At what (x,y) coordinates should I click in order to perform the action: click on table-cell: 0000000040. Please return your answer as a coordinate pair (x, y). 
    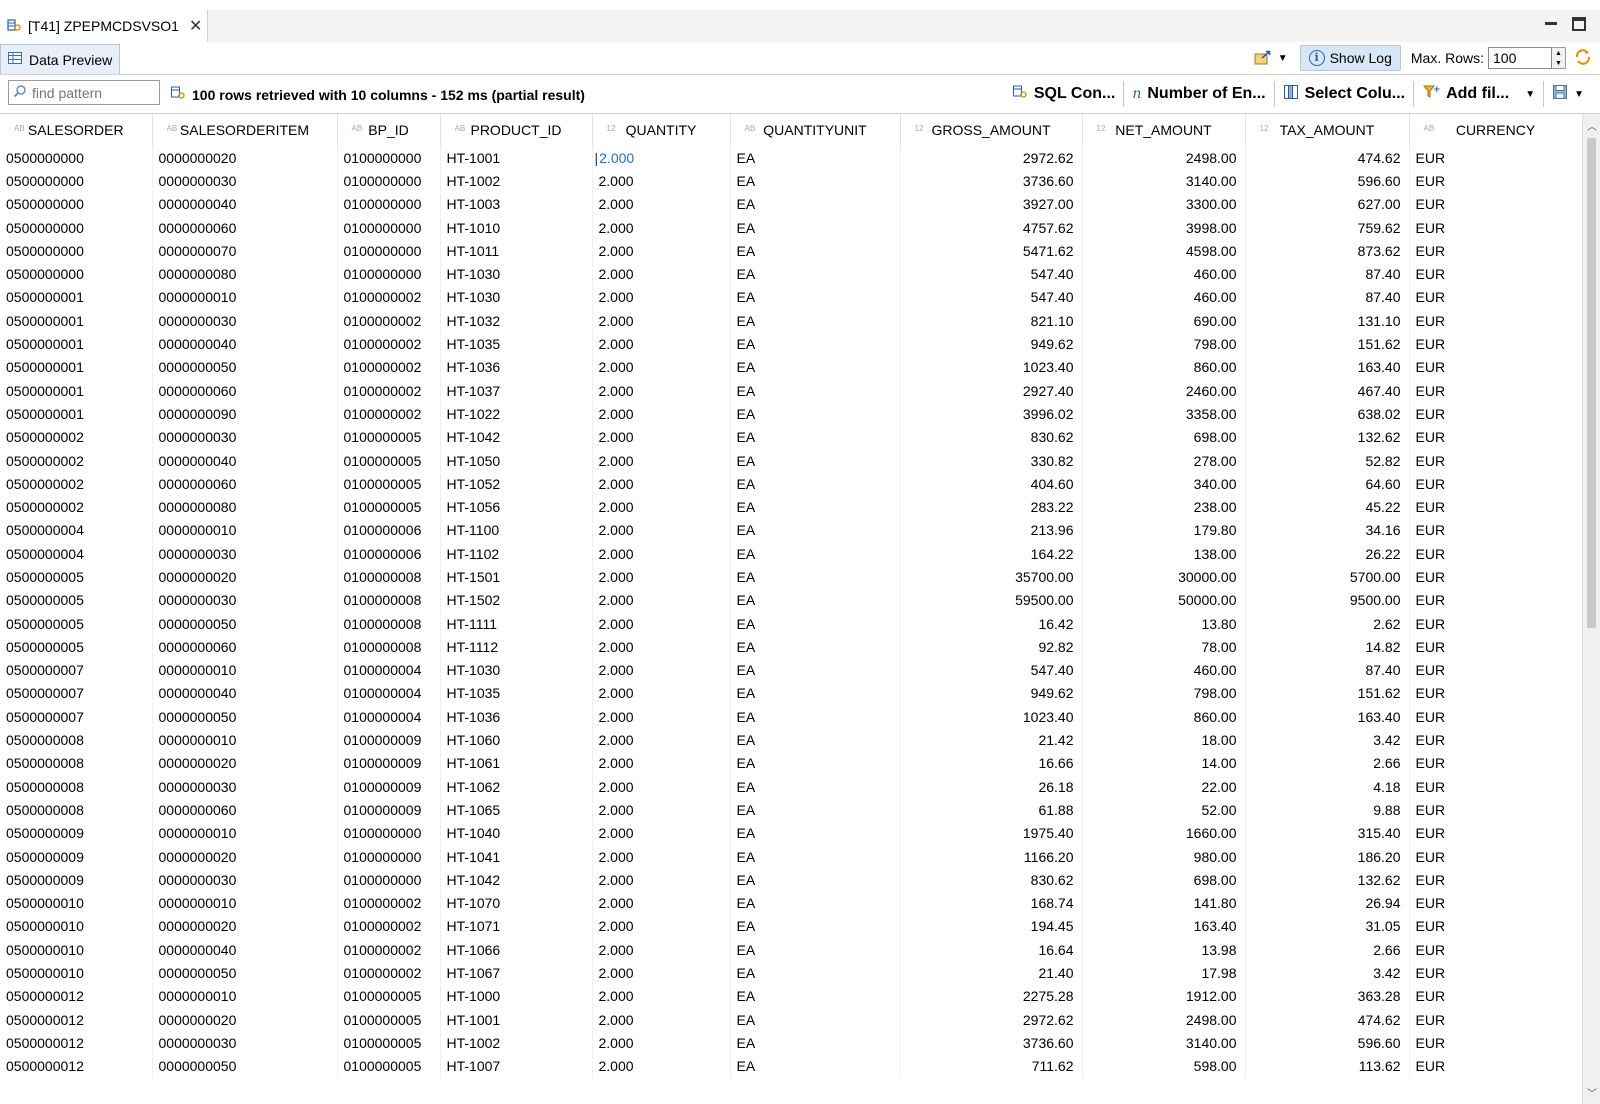
    Looking at the image, I should click on (245, 950).